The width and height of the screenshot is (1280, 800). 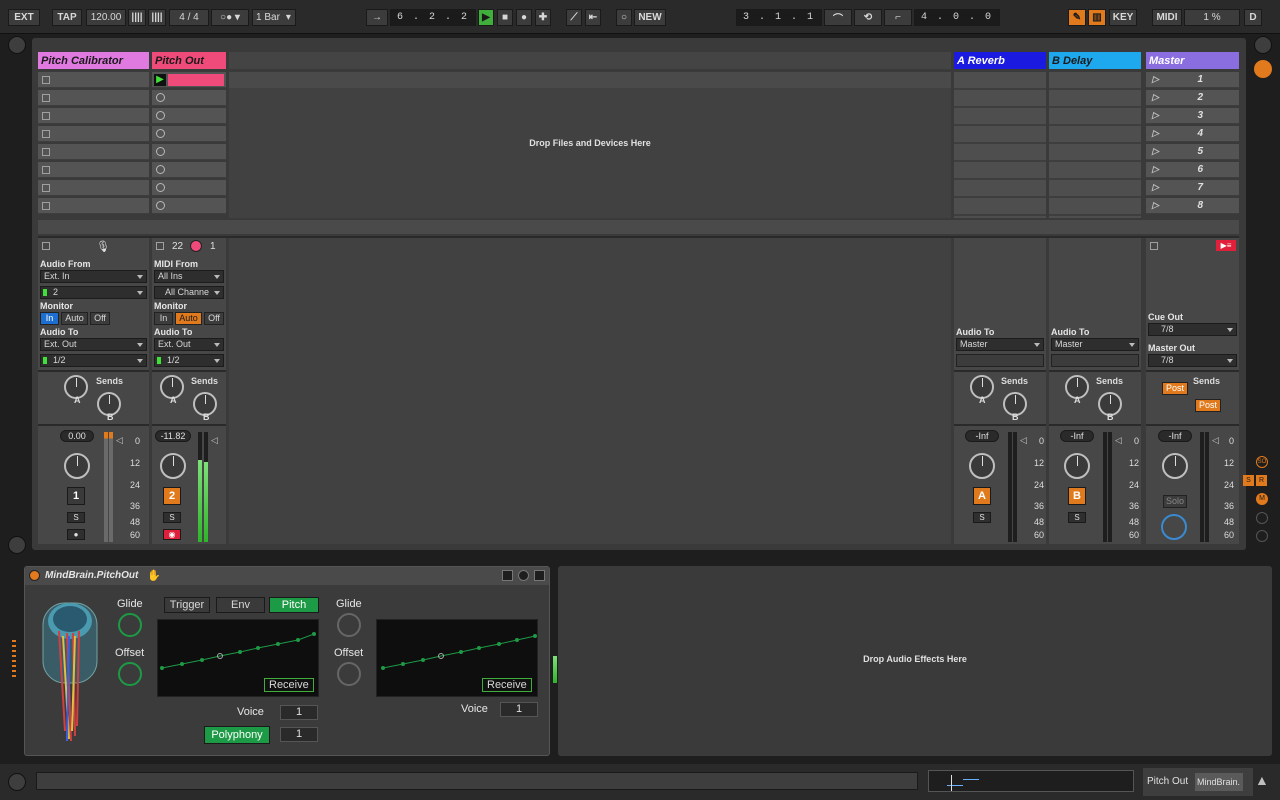 What do you see at coordinates (130, 625) in the screenshot?
I see `glide-knob` at bounding box center [130, 625].